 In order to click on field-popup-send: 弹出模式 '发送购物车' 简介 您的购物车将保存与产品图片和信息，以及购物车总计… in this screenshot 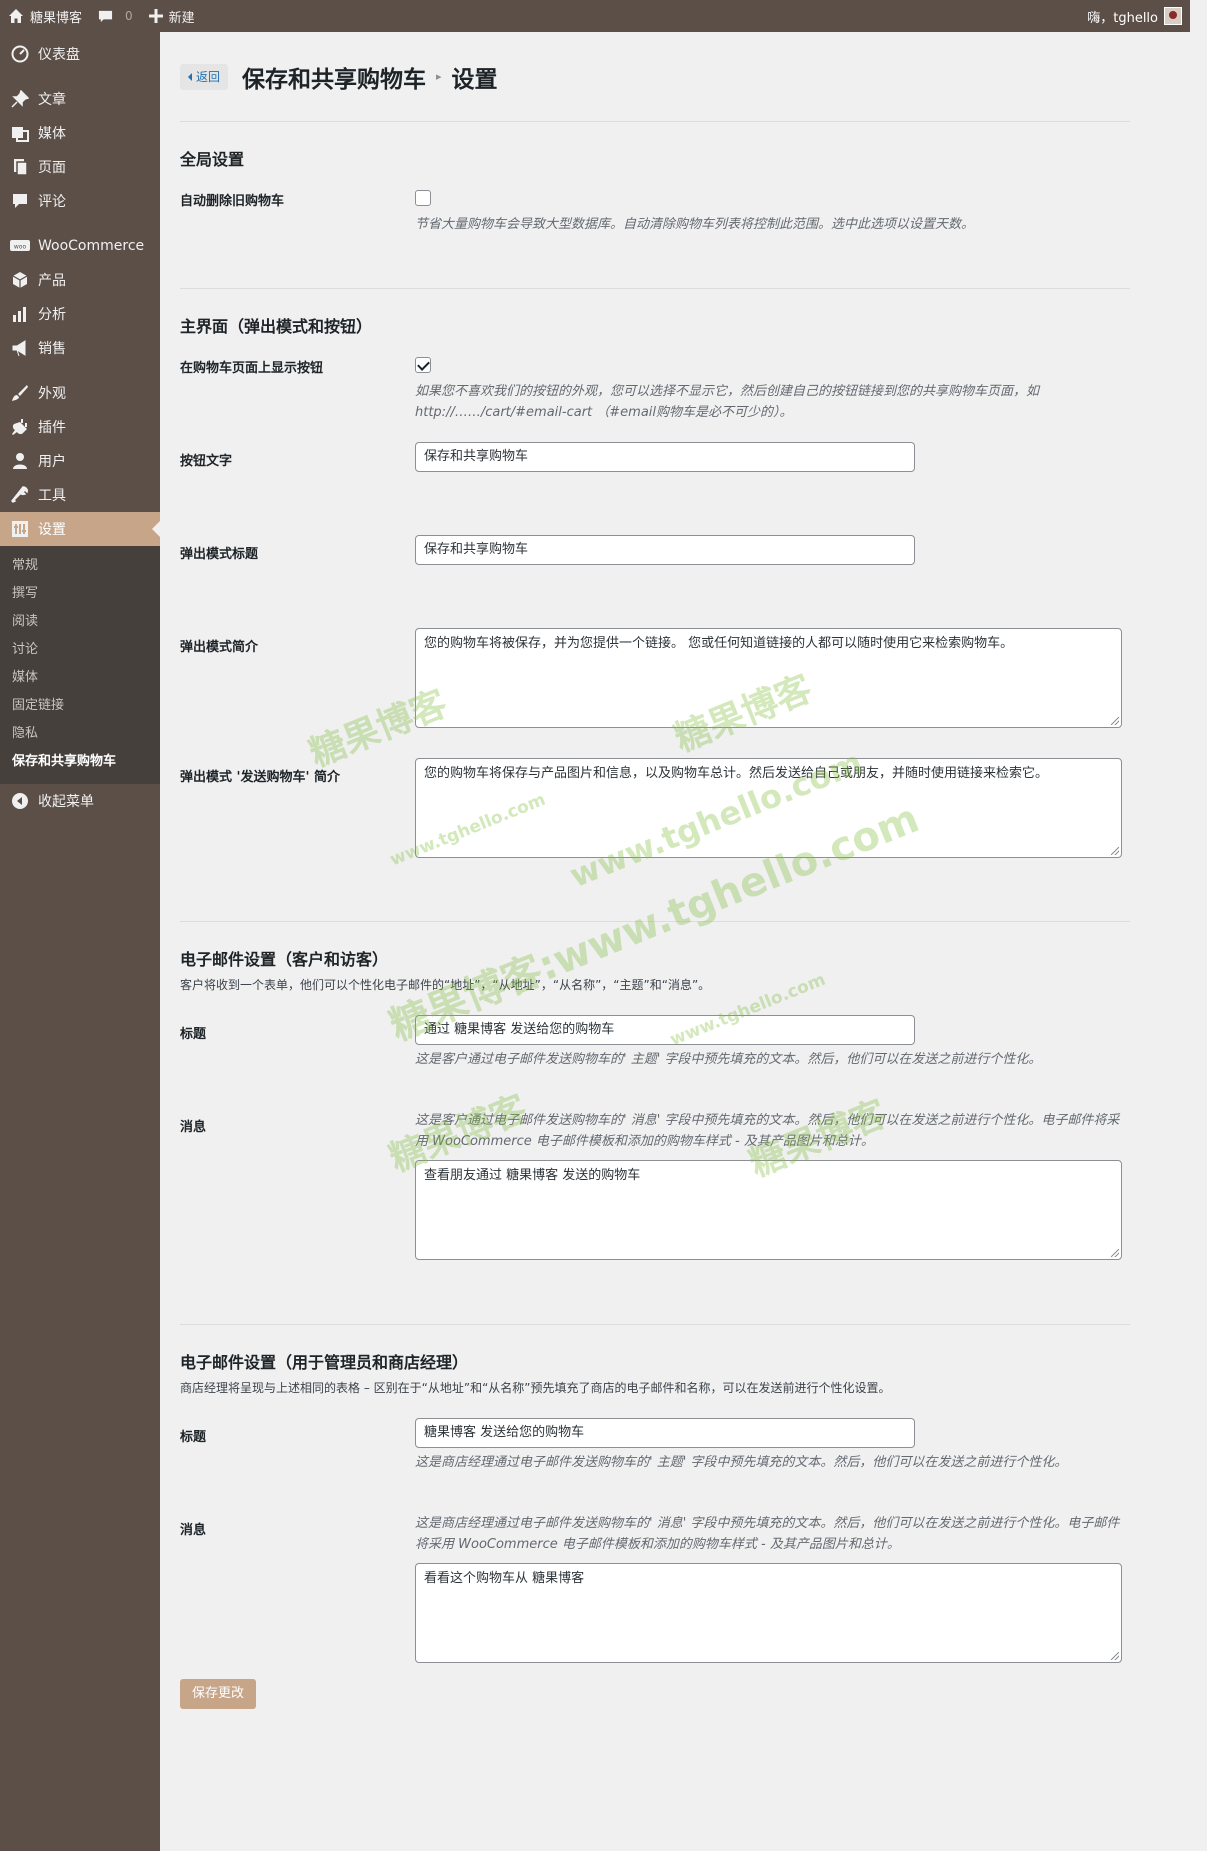, I will do `click(655, 808)`.